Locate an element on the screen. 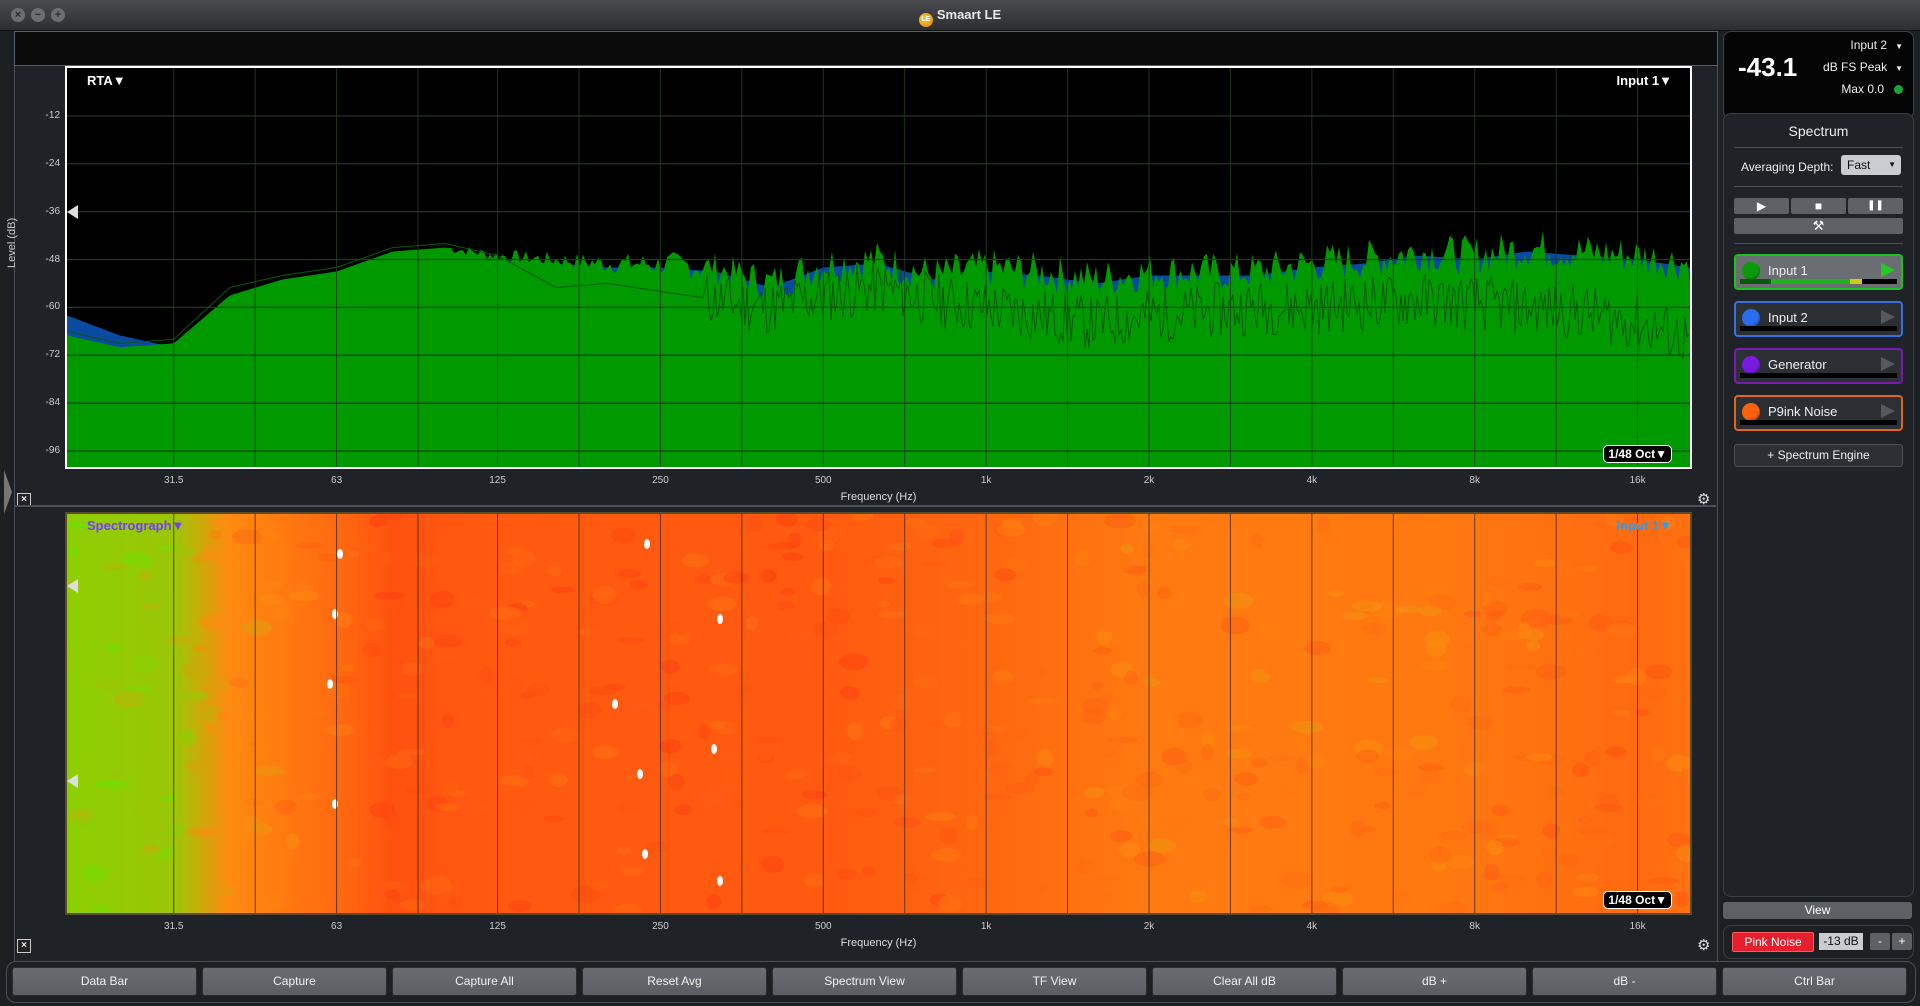  averaging-depth-select: Fast ▼ is located at coordinates (1871, 165).